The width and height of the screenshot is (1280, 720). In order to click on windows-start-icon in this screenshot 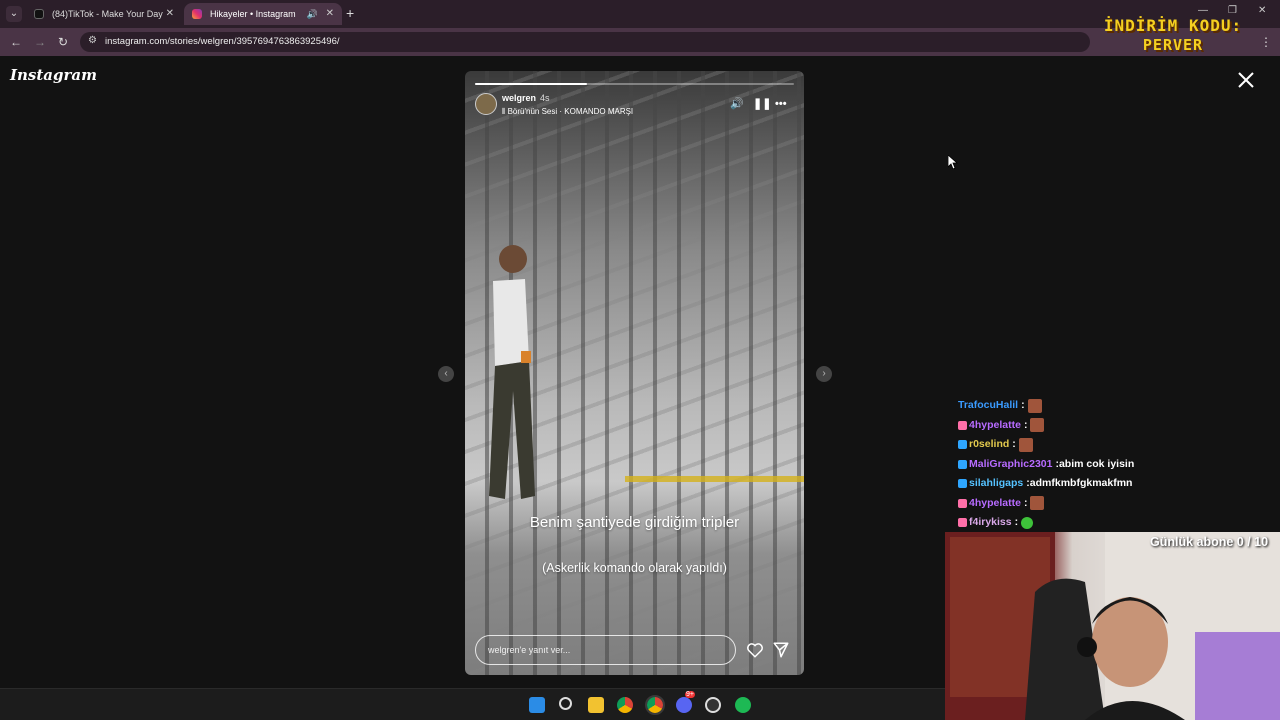, I will do `click(537, 705)`.